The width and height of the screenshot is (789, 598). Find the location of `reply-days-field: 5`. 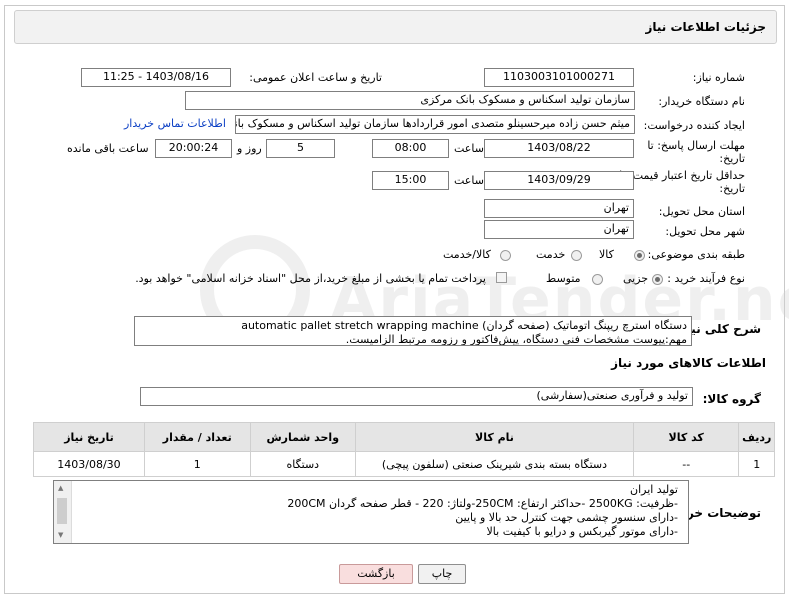

reply-days-field: 5 is located at coordinates (300, 148).